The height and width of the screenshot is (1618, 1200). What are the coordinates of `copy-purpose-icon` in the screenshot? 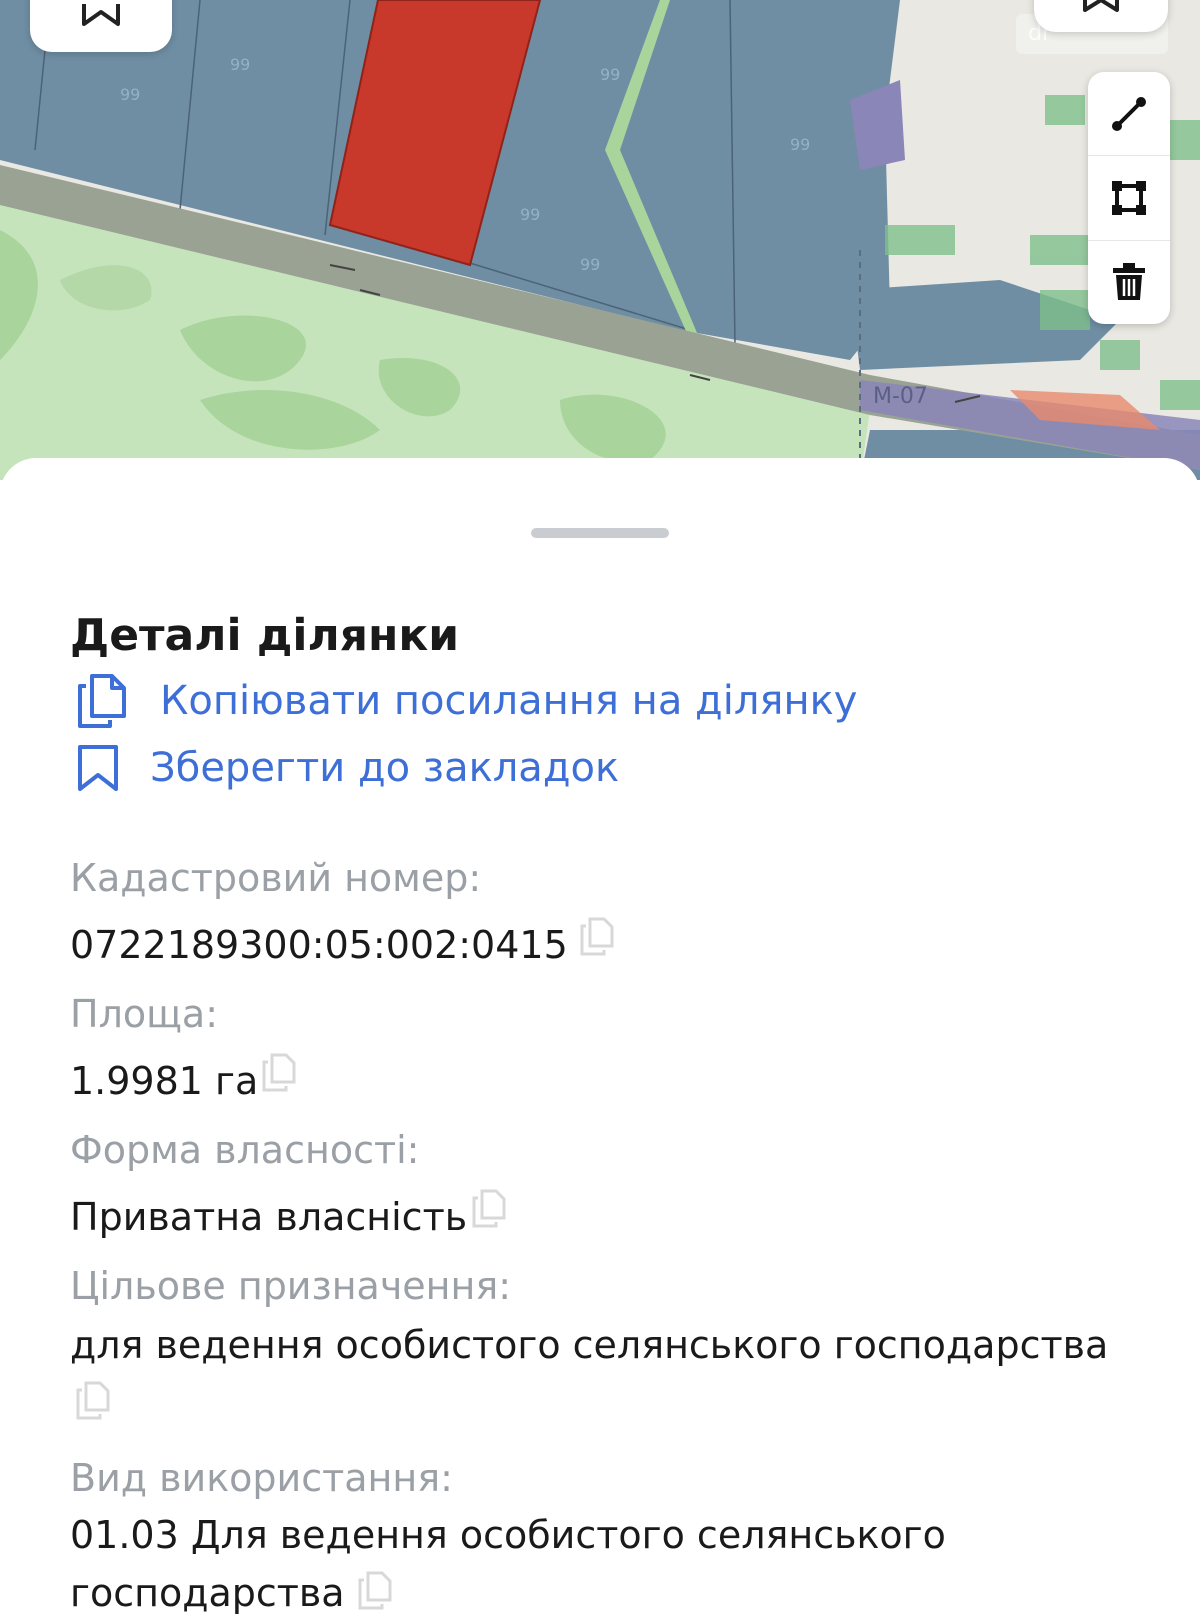 It's located at (93, 1401).